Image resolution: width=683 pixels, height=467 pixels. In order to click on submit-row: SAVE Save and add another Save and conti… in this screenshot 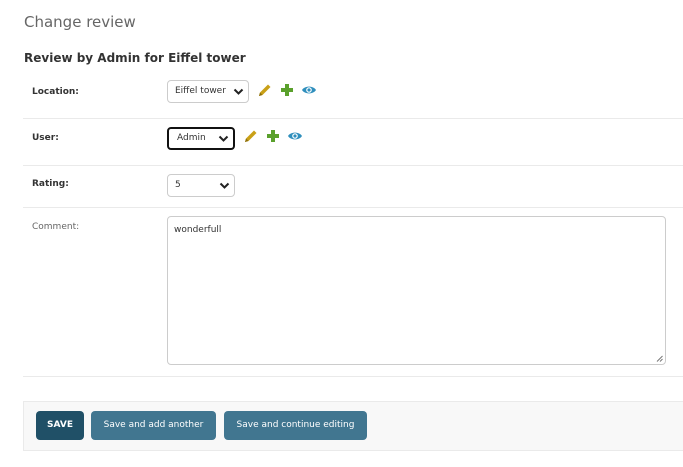, I will do `click(353, 426)`.